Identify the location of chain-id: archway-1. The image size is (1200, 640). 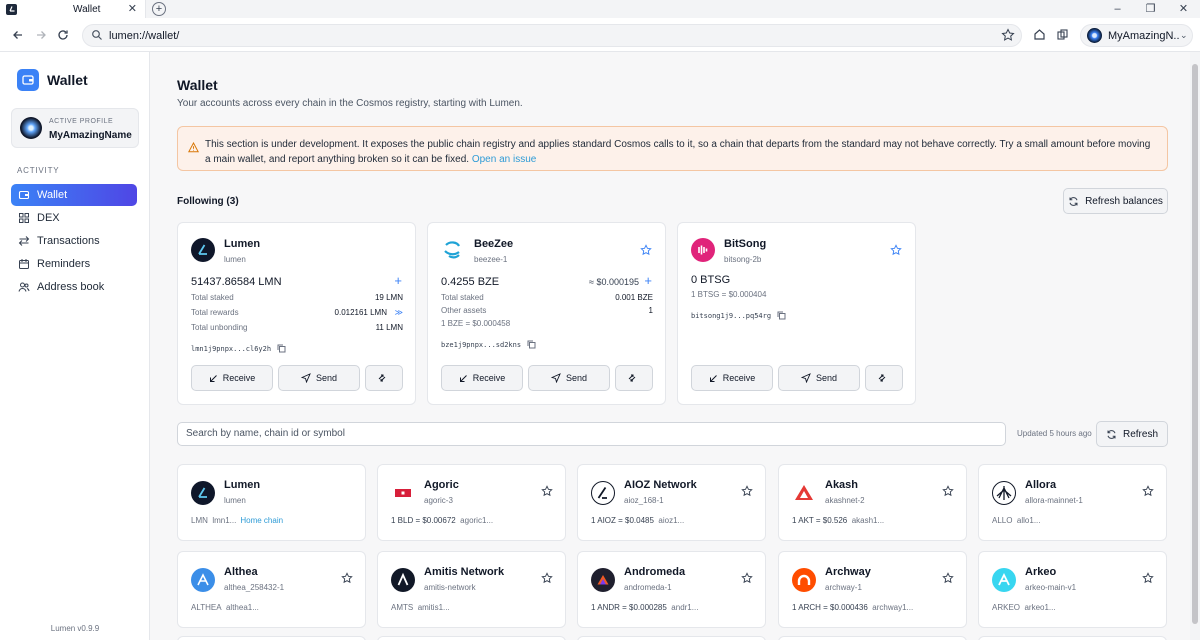
(843, 587).